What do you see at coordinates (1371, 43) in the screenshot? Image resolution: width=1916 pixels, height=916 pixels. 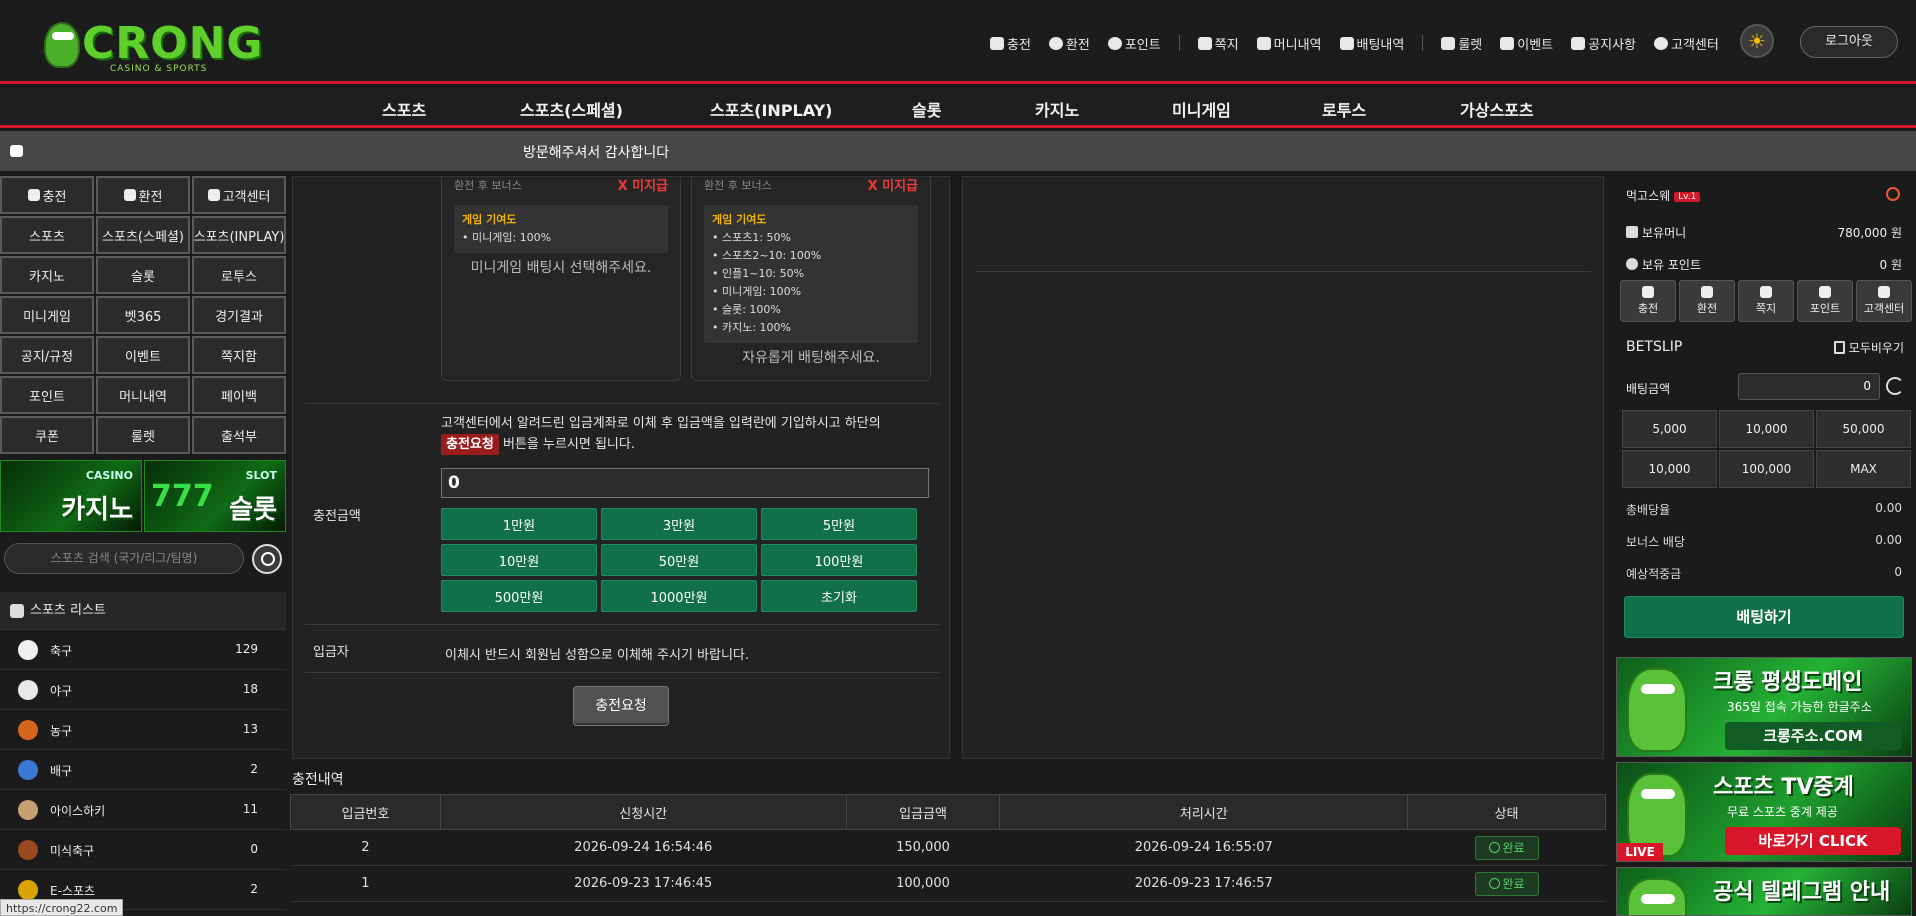 I see `top-link-bet-history: 배팅내역` at bounding box center [1371, 43].